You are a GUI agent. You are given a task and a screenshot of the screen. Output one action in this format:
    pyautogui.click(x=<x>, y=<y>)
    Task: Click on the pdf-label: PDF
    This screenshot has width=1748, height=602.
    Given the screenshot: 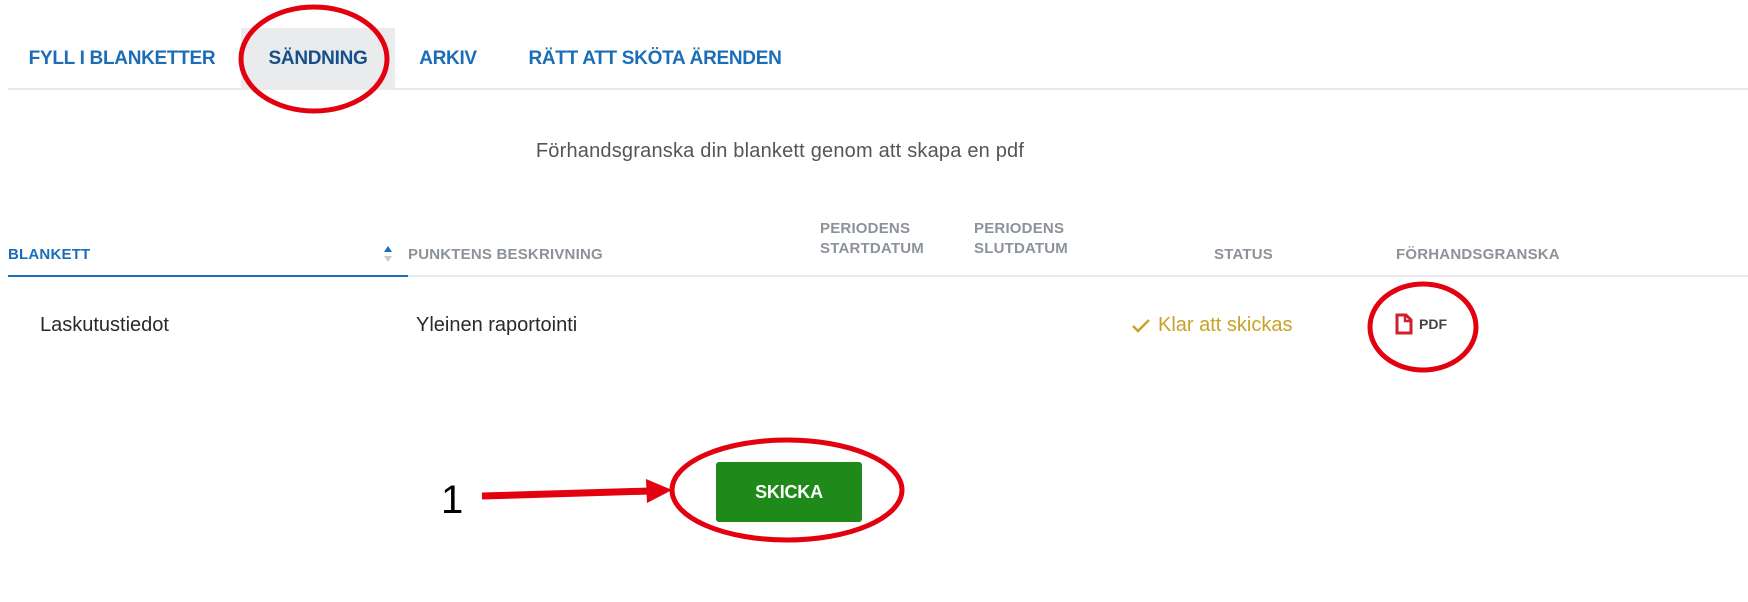 What is the action you would take?
    pyautogui.click(x=1433, y=324)
    